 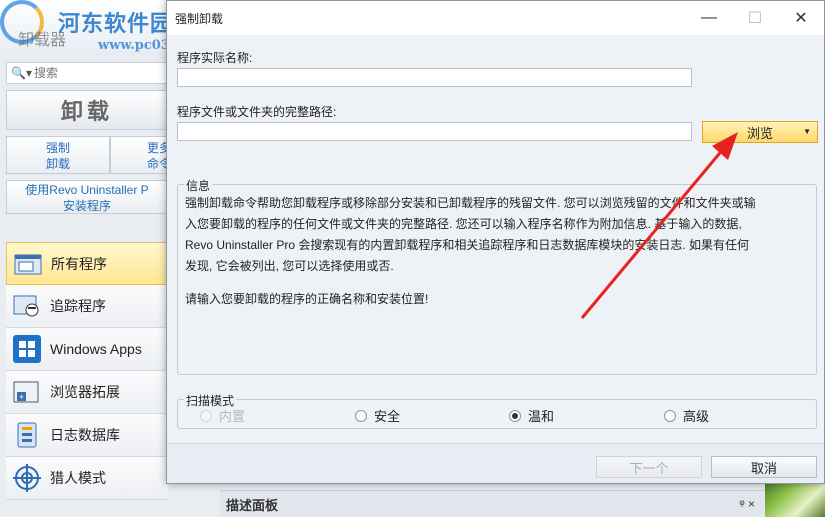 What do you see at coordinates (497, 410) in the screenshot?
I see `scan-mode-groupbox: 扫描模式` at bounding box center [497, 410].